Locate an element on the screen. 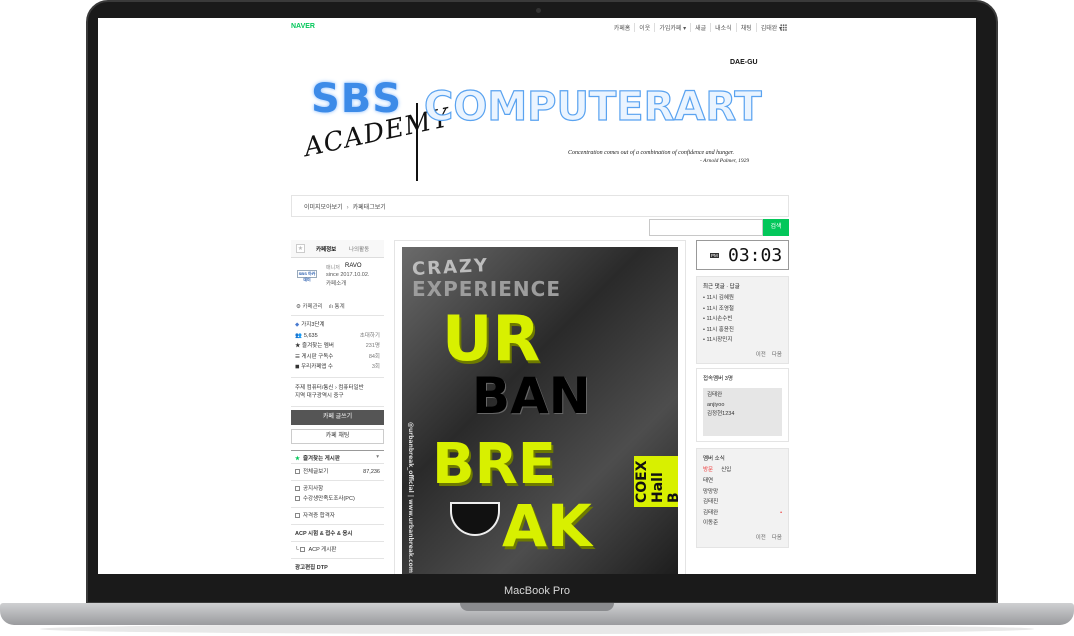 The width and height of the screenshot is (1074, 636). members-icon: 👥 is located at coordinates (298, 335).